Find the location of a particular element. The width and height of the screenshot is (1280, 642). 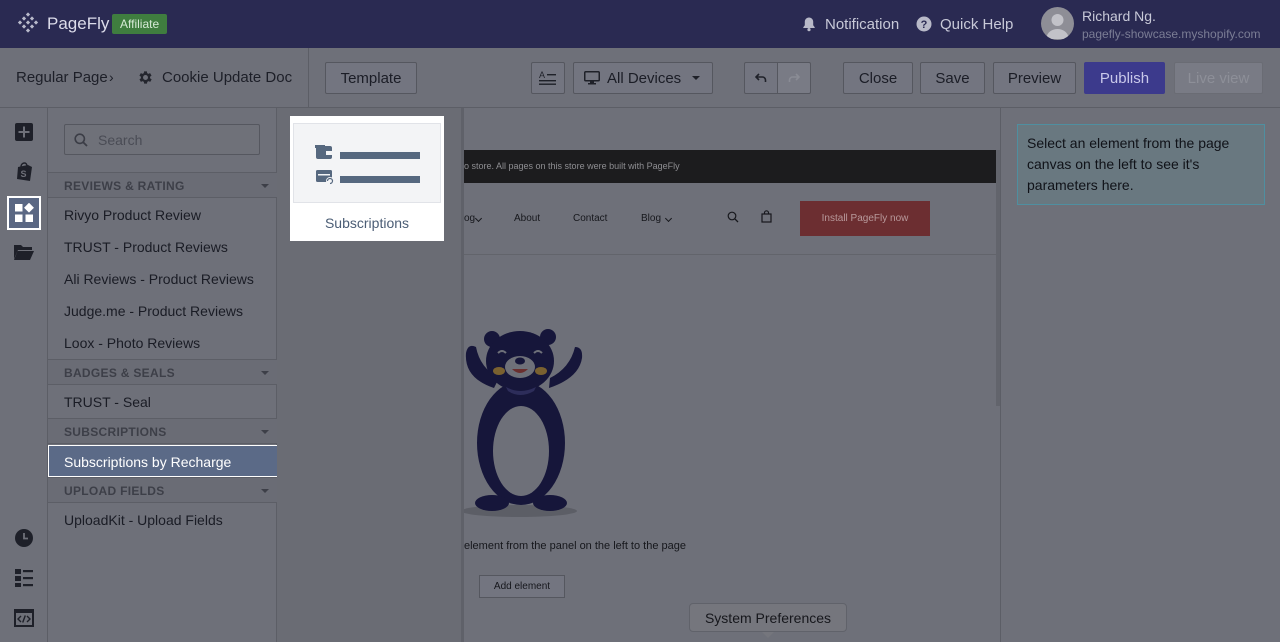

cart-icon is located at coordinates (766, 216).